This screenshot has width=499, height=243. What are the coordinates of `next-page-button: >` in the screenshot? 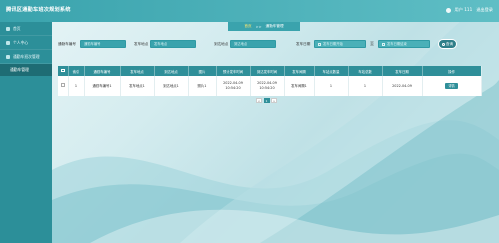 It's located at (274, 100).